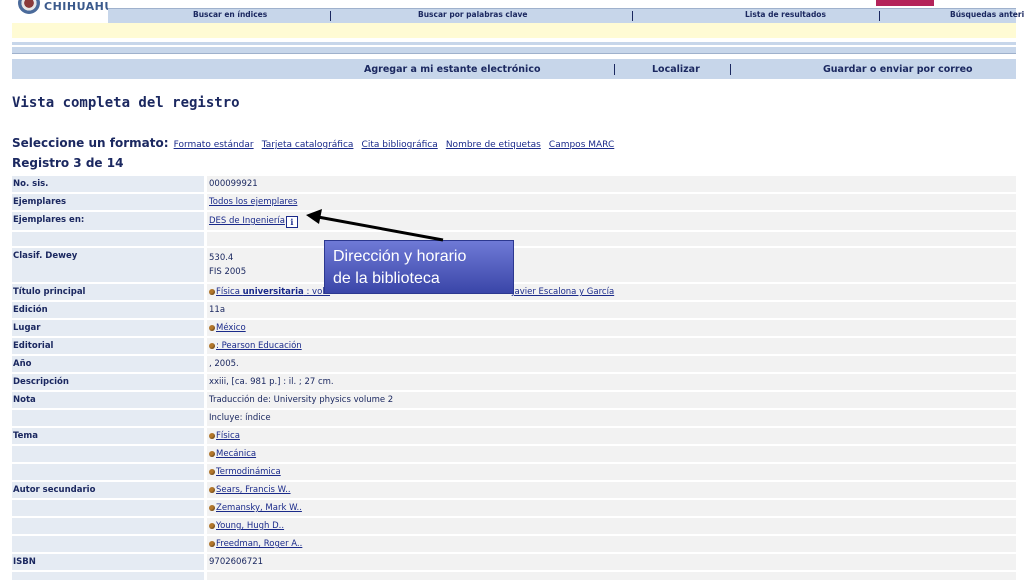  I want to click on table-row: Año , 2005., so click(514, 364).